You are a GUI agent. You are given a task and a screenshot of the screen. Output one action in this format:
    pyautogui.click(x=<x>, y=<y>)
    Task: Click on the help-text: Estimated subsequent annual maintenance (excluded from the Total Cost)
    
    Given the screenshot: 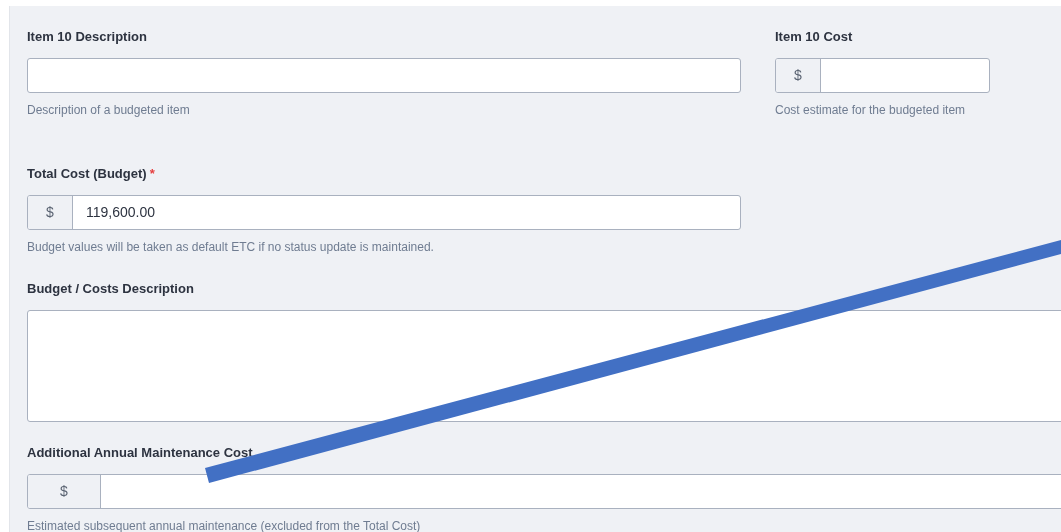 What is the action you would take?
    pyautogui.click(x=224, y=525)
    